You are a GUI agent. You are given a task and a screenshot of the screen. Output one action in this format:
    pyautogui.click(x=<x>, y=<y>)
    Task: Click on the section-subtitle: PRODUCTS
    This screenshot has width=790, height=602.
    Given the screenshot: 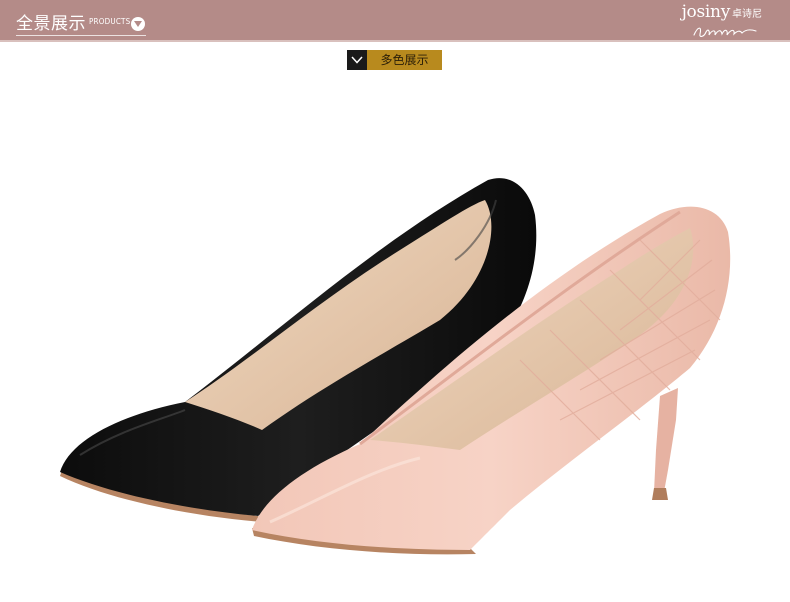 What is the action you would take?
    pyautogui.click(x=110, y=21)
    